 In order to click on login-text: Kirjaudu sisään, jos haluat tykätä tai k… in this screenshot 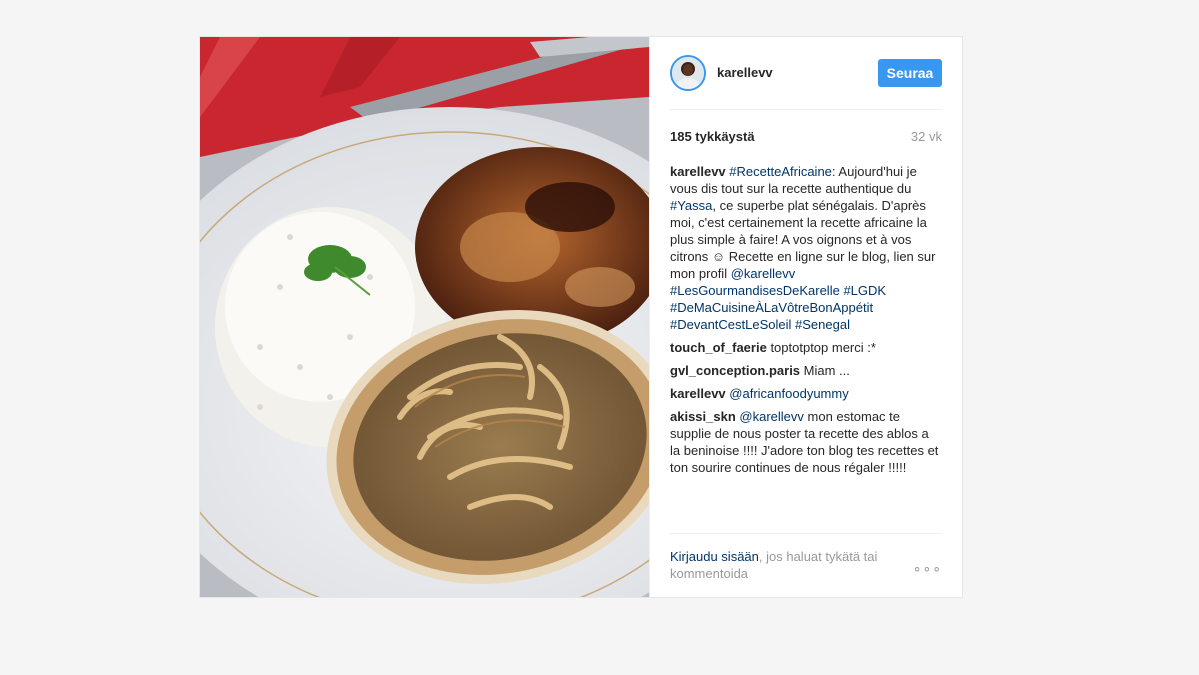, I will do `click(785, 565)`.